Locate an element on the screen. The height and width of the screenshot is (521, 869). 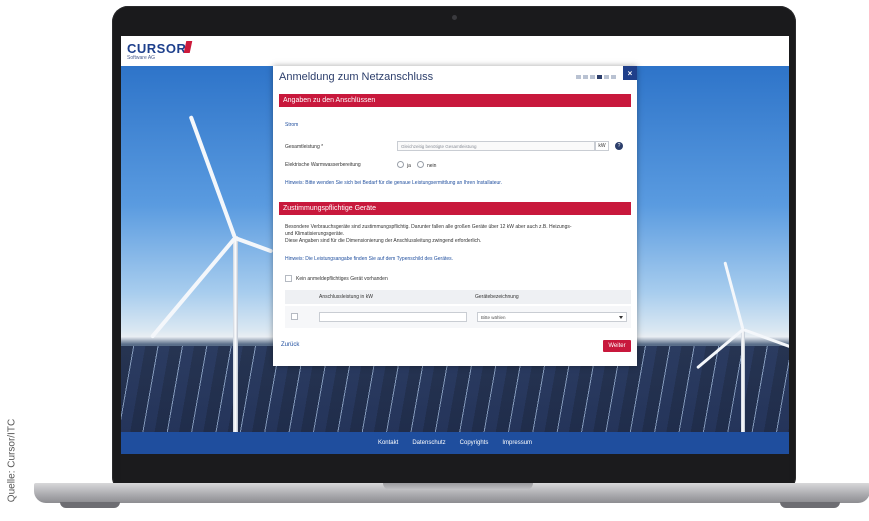
chevron-down-icon is located at coordinates (621, 317).